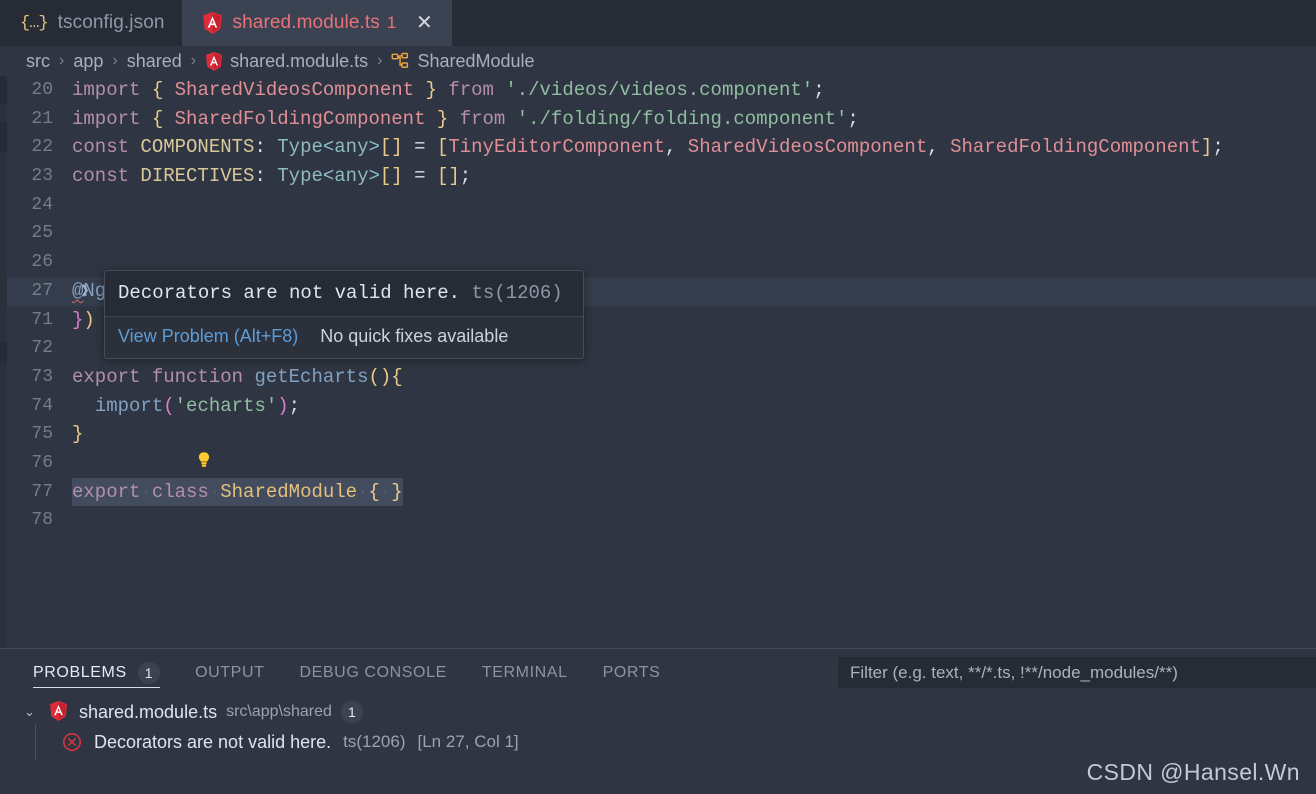 The height and width of the screenshot is (794, 1316). I want to click on tab-terminal: TERMINAL, so click(525, 672).